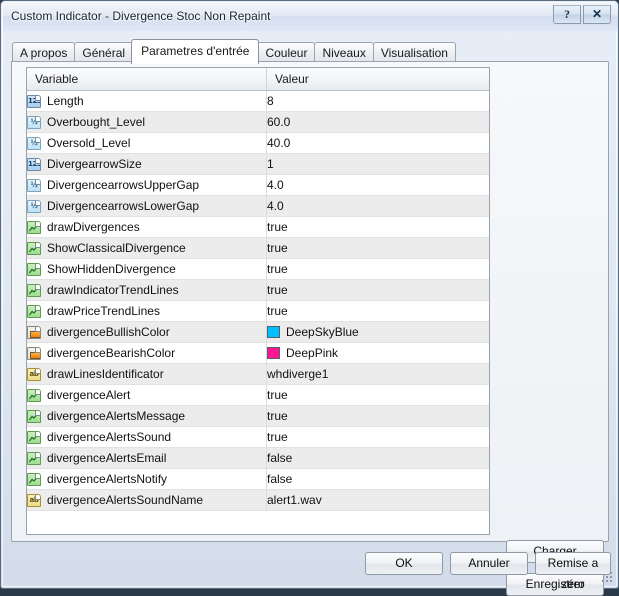  Describe the element at coordinates (377, 353) in the screenshot. I see `value-cell: DeepPink` at that location.